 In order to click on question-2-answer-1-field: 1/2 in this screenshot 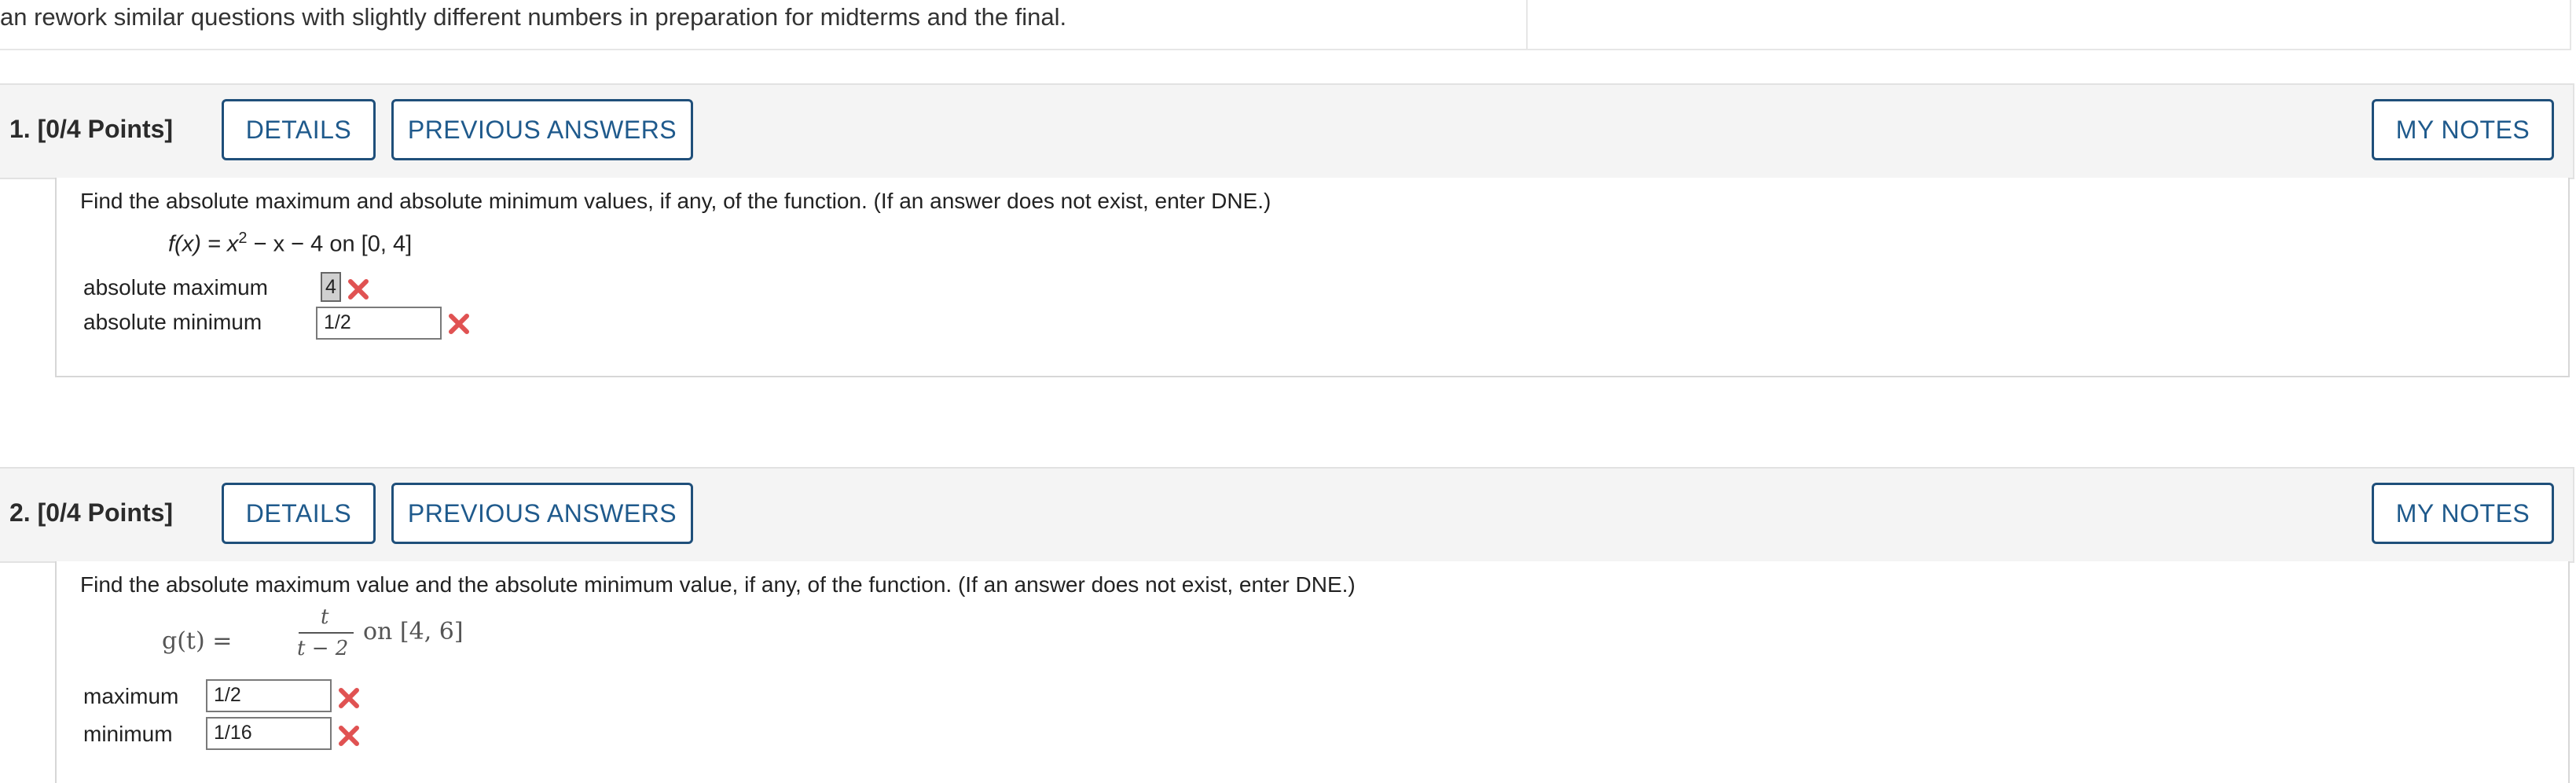, I will do `click(269, 696)`.